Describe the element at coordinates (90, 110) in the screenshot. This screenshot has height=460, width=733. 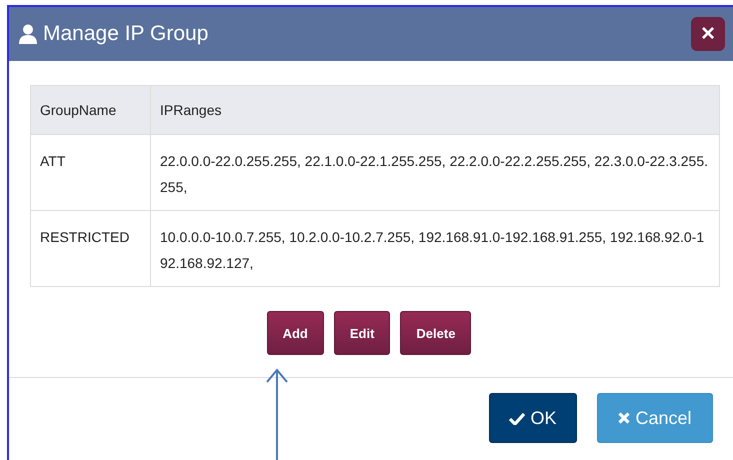
I see `column-header: GroupName` at that location.